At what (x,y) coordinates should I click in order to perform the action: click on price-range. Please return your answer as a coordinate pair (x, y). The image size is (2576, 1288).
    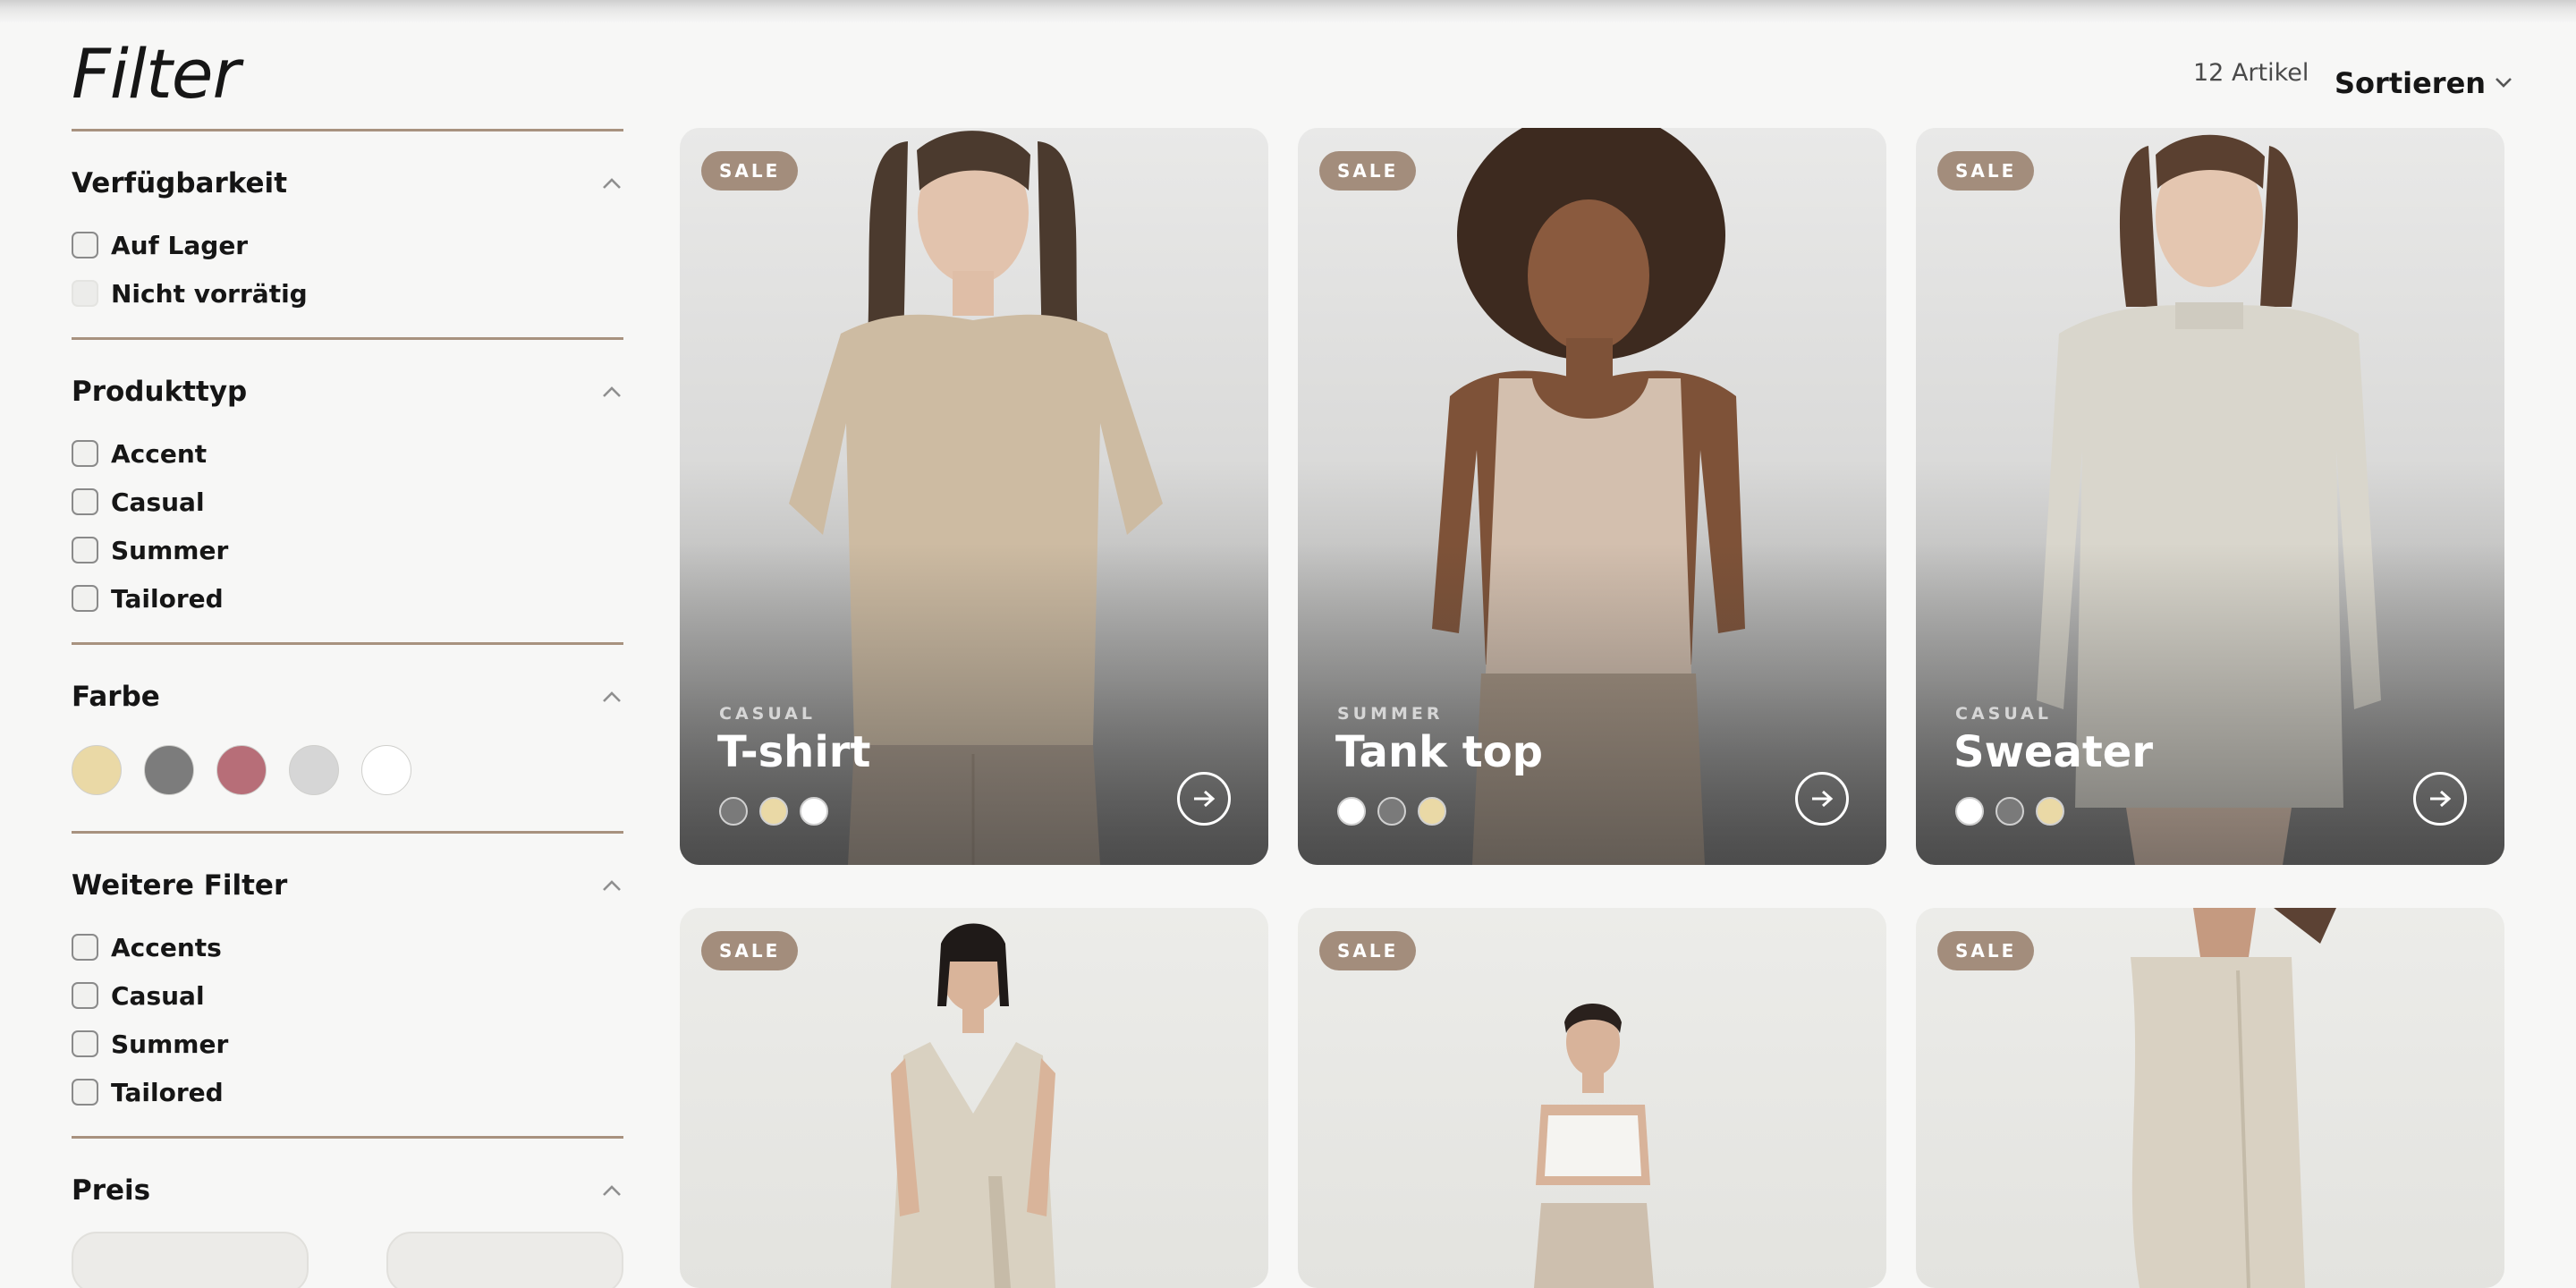
    Looking at the image, I should click on (347, 1258).